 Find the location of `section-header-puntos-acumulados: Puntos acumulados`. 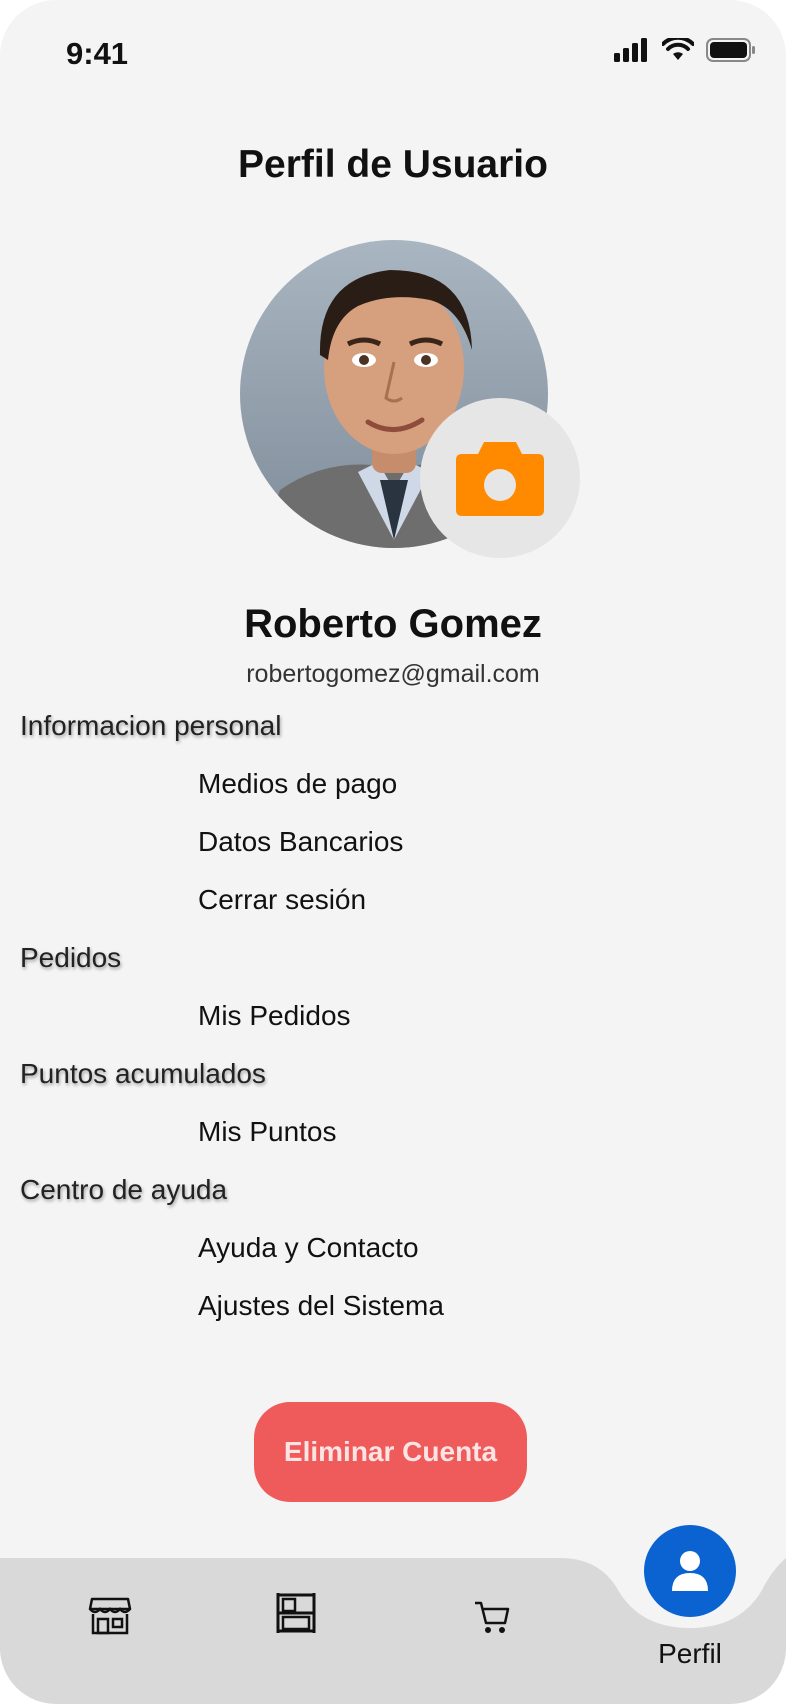

section-header-puntos-acumulados: Puntos acumulados is located at coordinates (143, 1073).